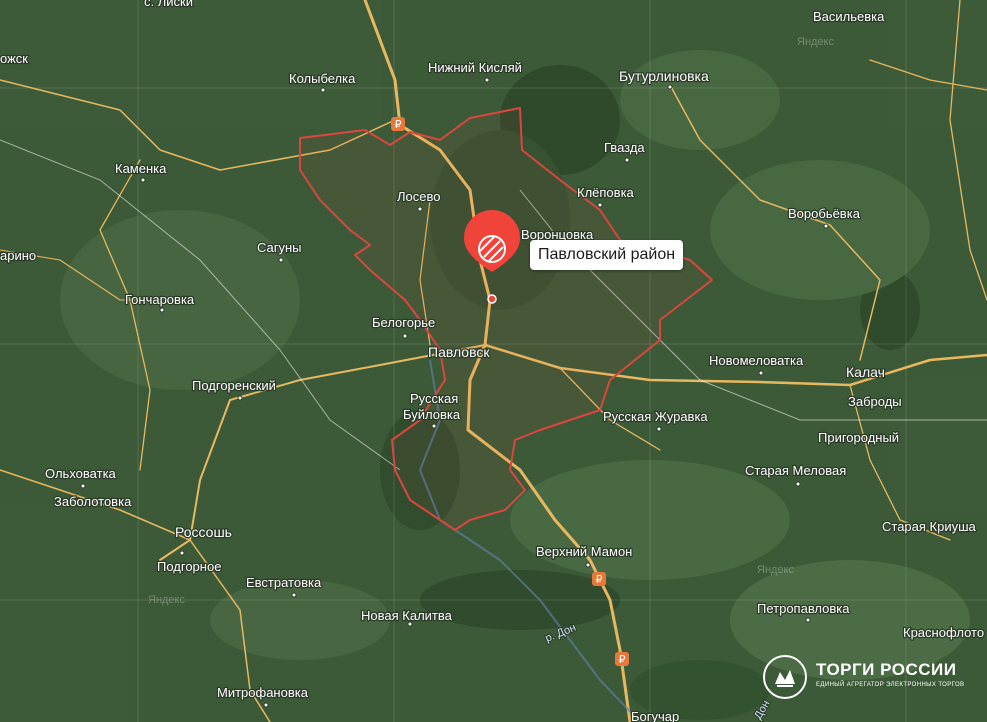 The width and height of the screenshot is (987, 722). I want to click on city-label: Нижний Кисляй, so click(475, 67).